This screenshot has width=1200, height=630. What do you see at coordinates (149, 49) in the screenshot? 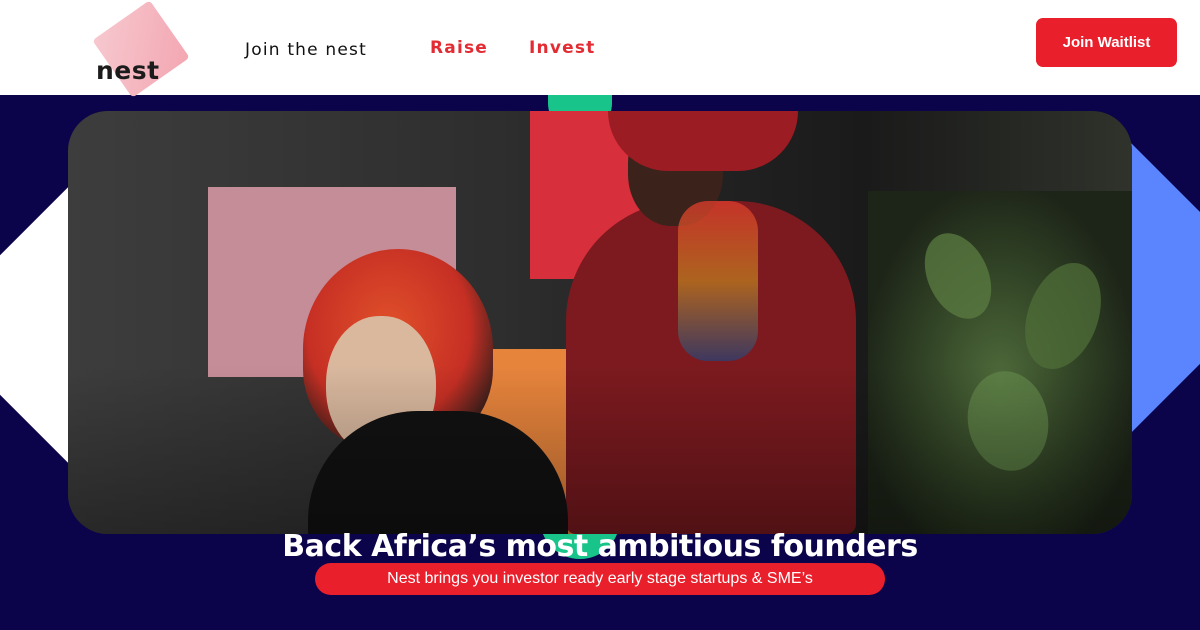
I see `nest-logo: nest` at bounding box center [149, 49].